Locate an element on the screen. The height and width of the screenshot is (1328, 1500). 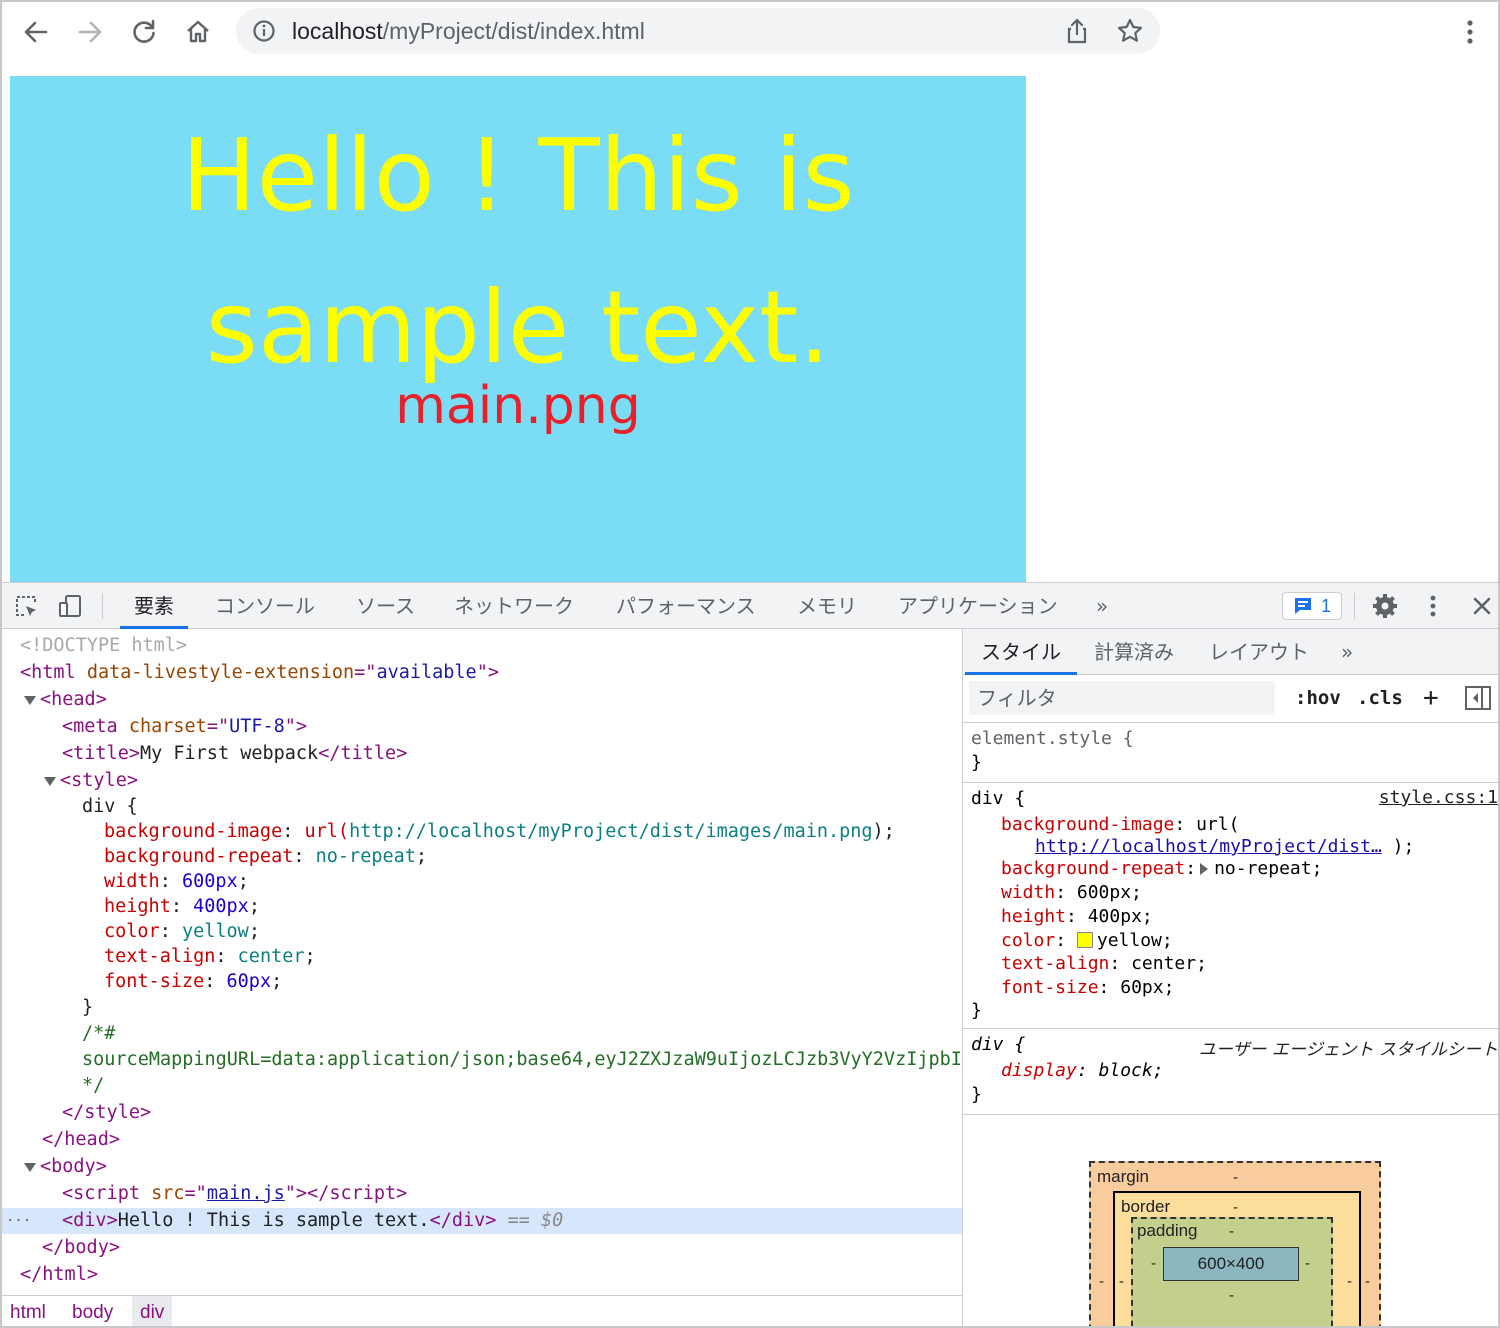
color-swatch is located at coordinates (1084, 940).